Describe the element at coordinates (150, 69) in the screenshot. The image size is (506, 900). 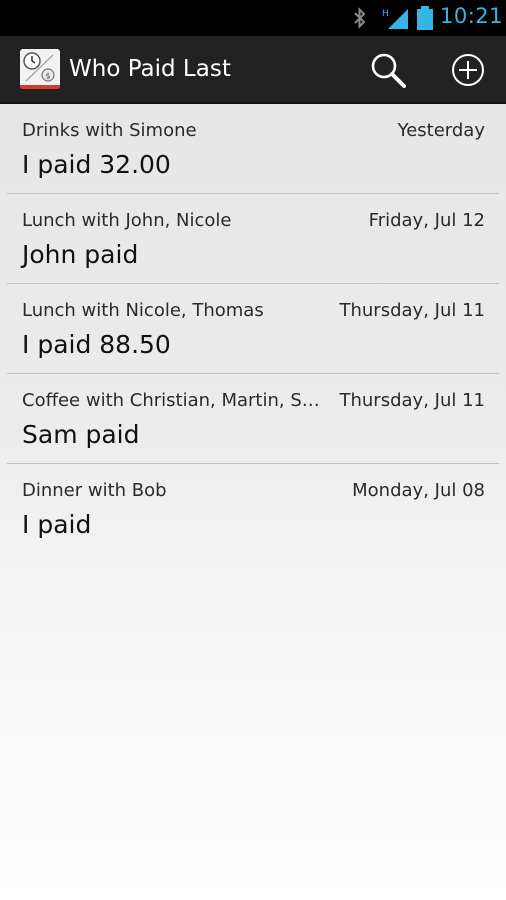
I see `app-title: Who Paid Last` at that location.